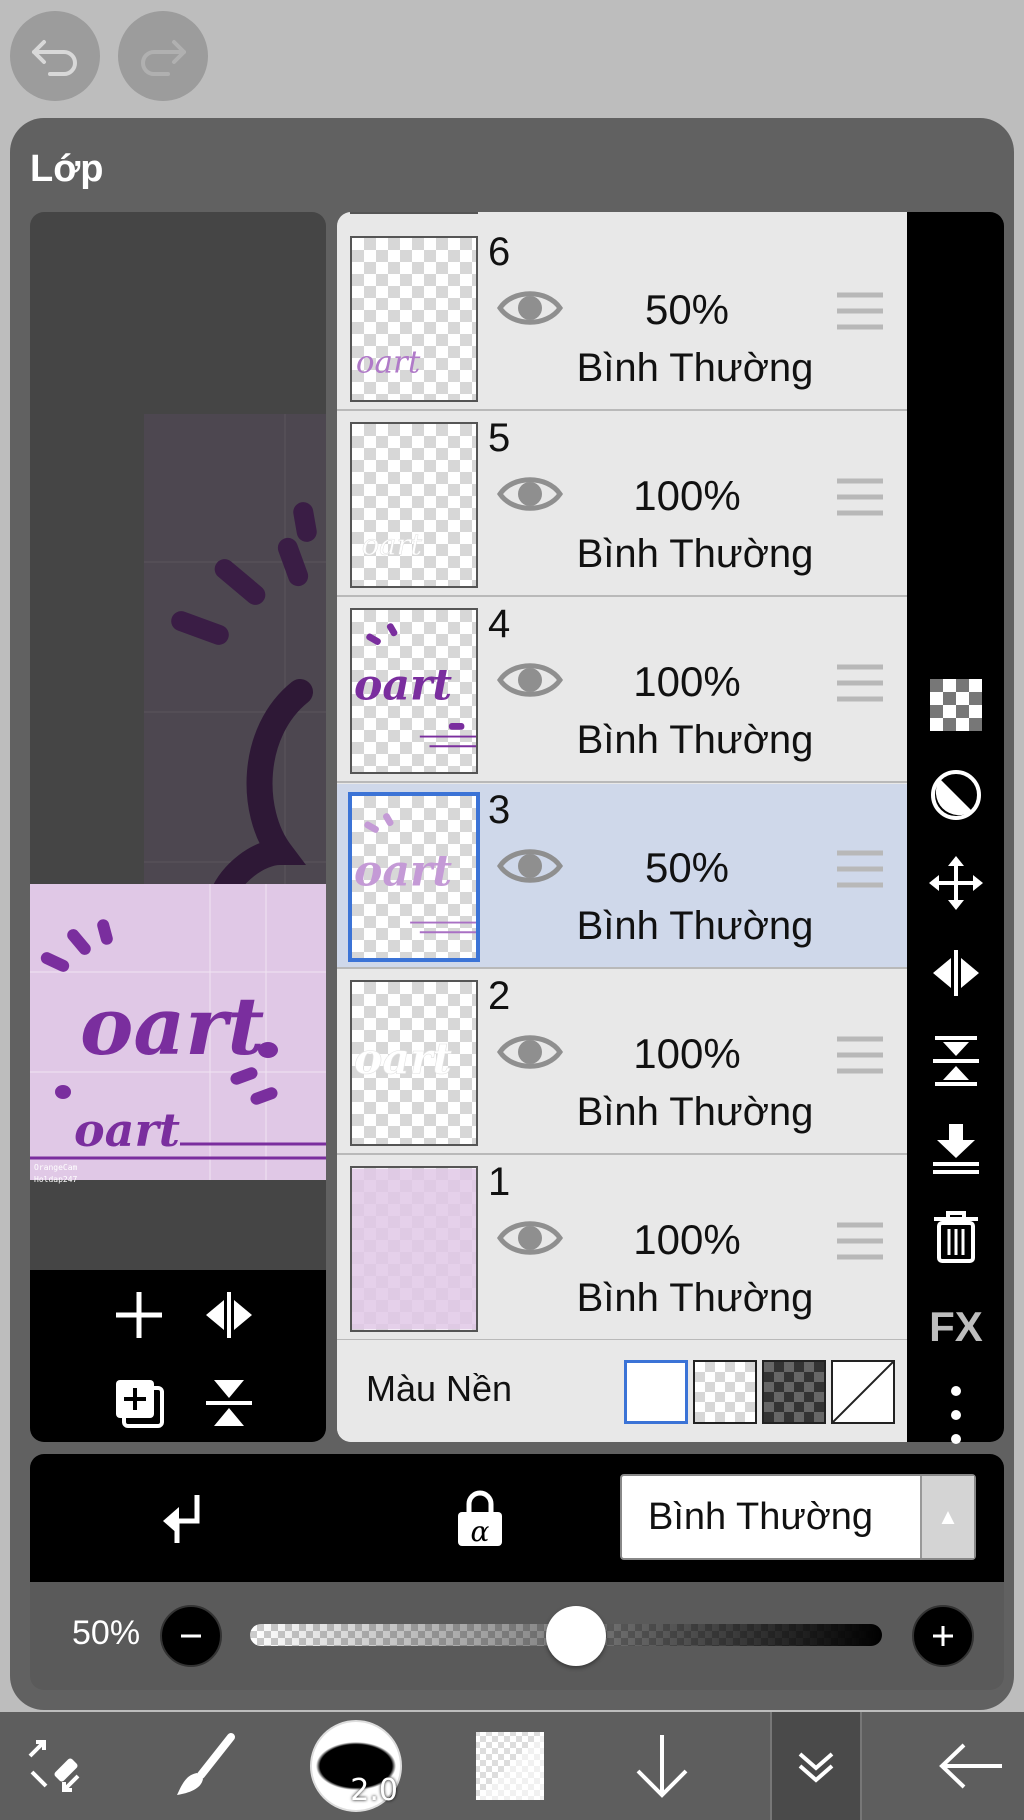  Describe the element at coordinates (761, 1517) in the screenshot. I see `blend-mode-value: Bình Thường` at that location.